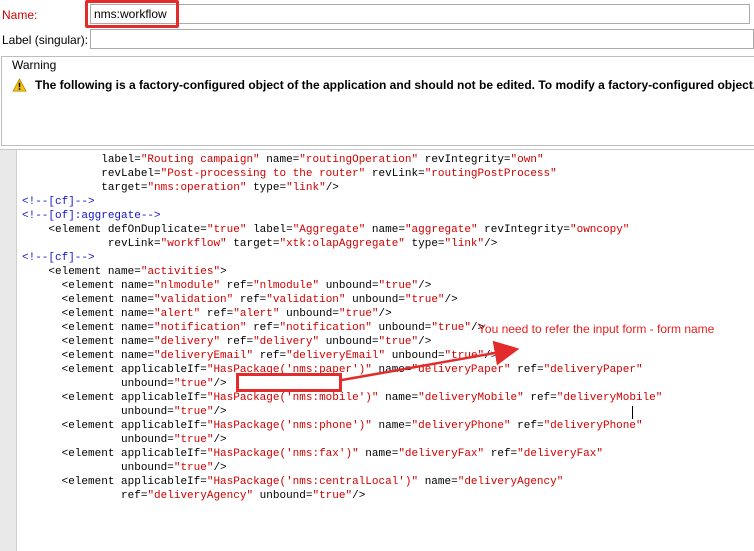 This screenshot has height=551, width=754. Describe the element at coordinates (289, 382) in the screenshot. I see `ref-delivery-highlight-box` at that location.